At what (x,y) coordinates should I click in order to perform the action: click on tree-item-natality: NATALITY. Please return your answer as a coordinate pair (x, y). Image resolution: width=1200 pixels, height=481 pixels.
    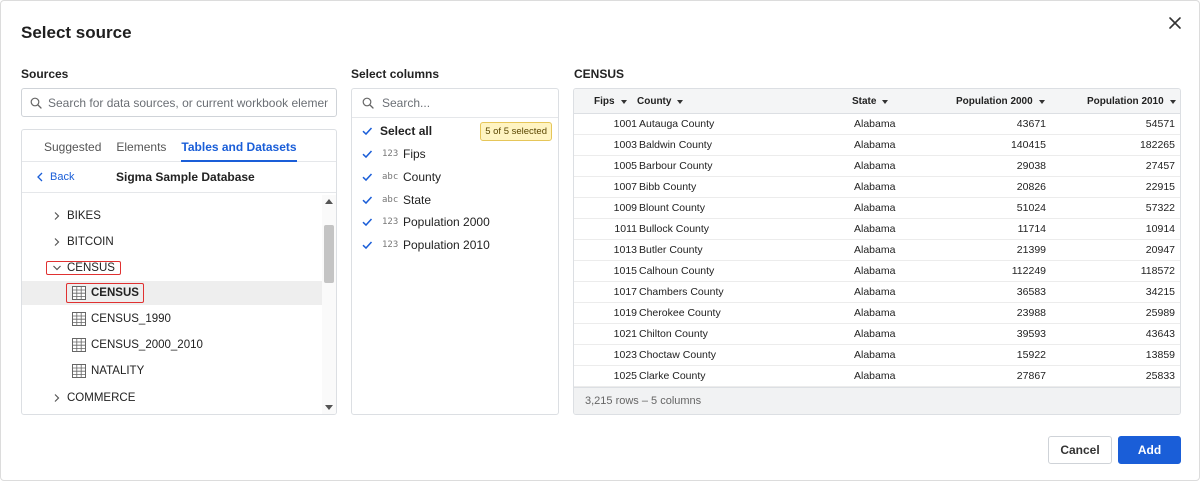
    Looking at the image, I should click on (172, 371).